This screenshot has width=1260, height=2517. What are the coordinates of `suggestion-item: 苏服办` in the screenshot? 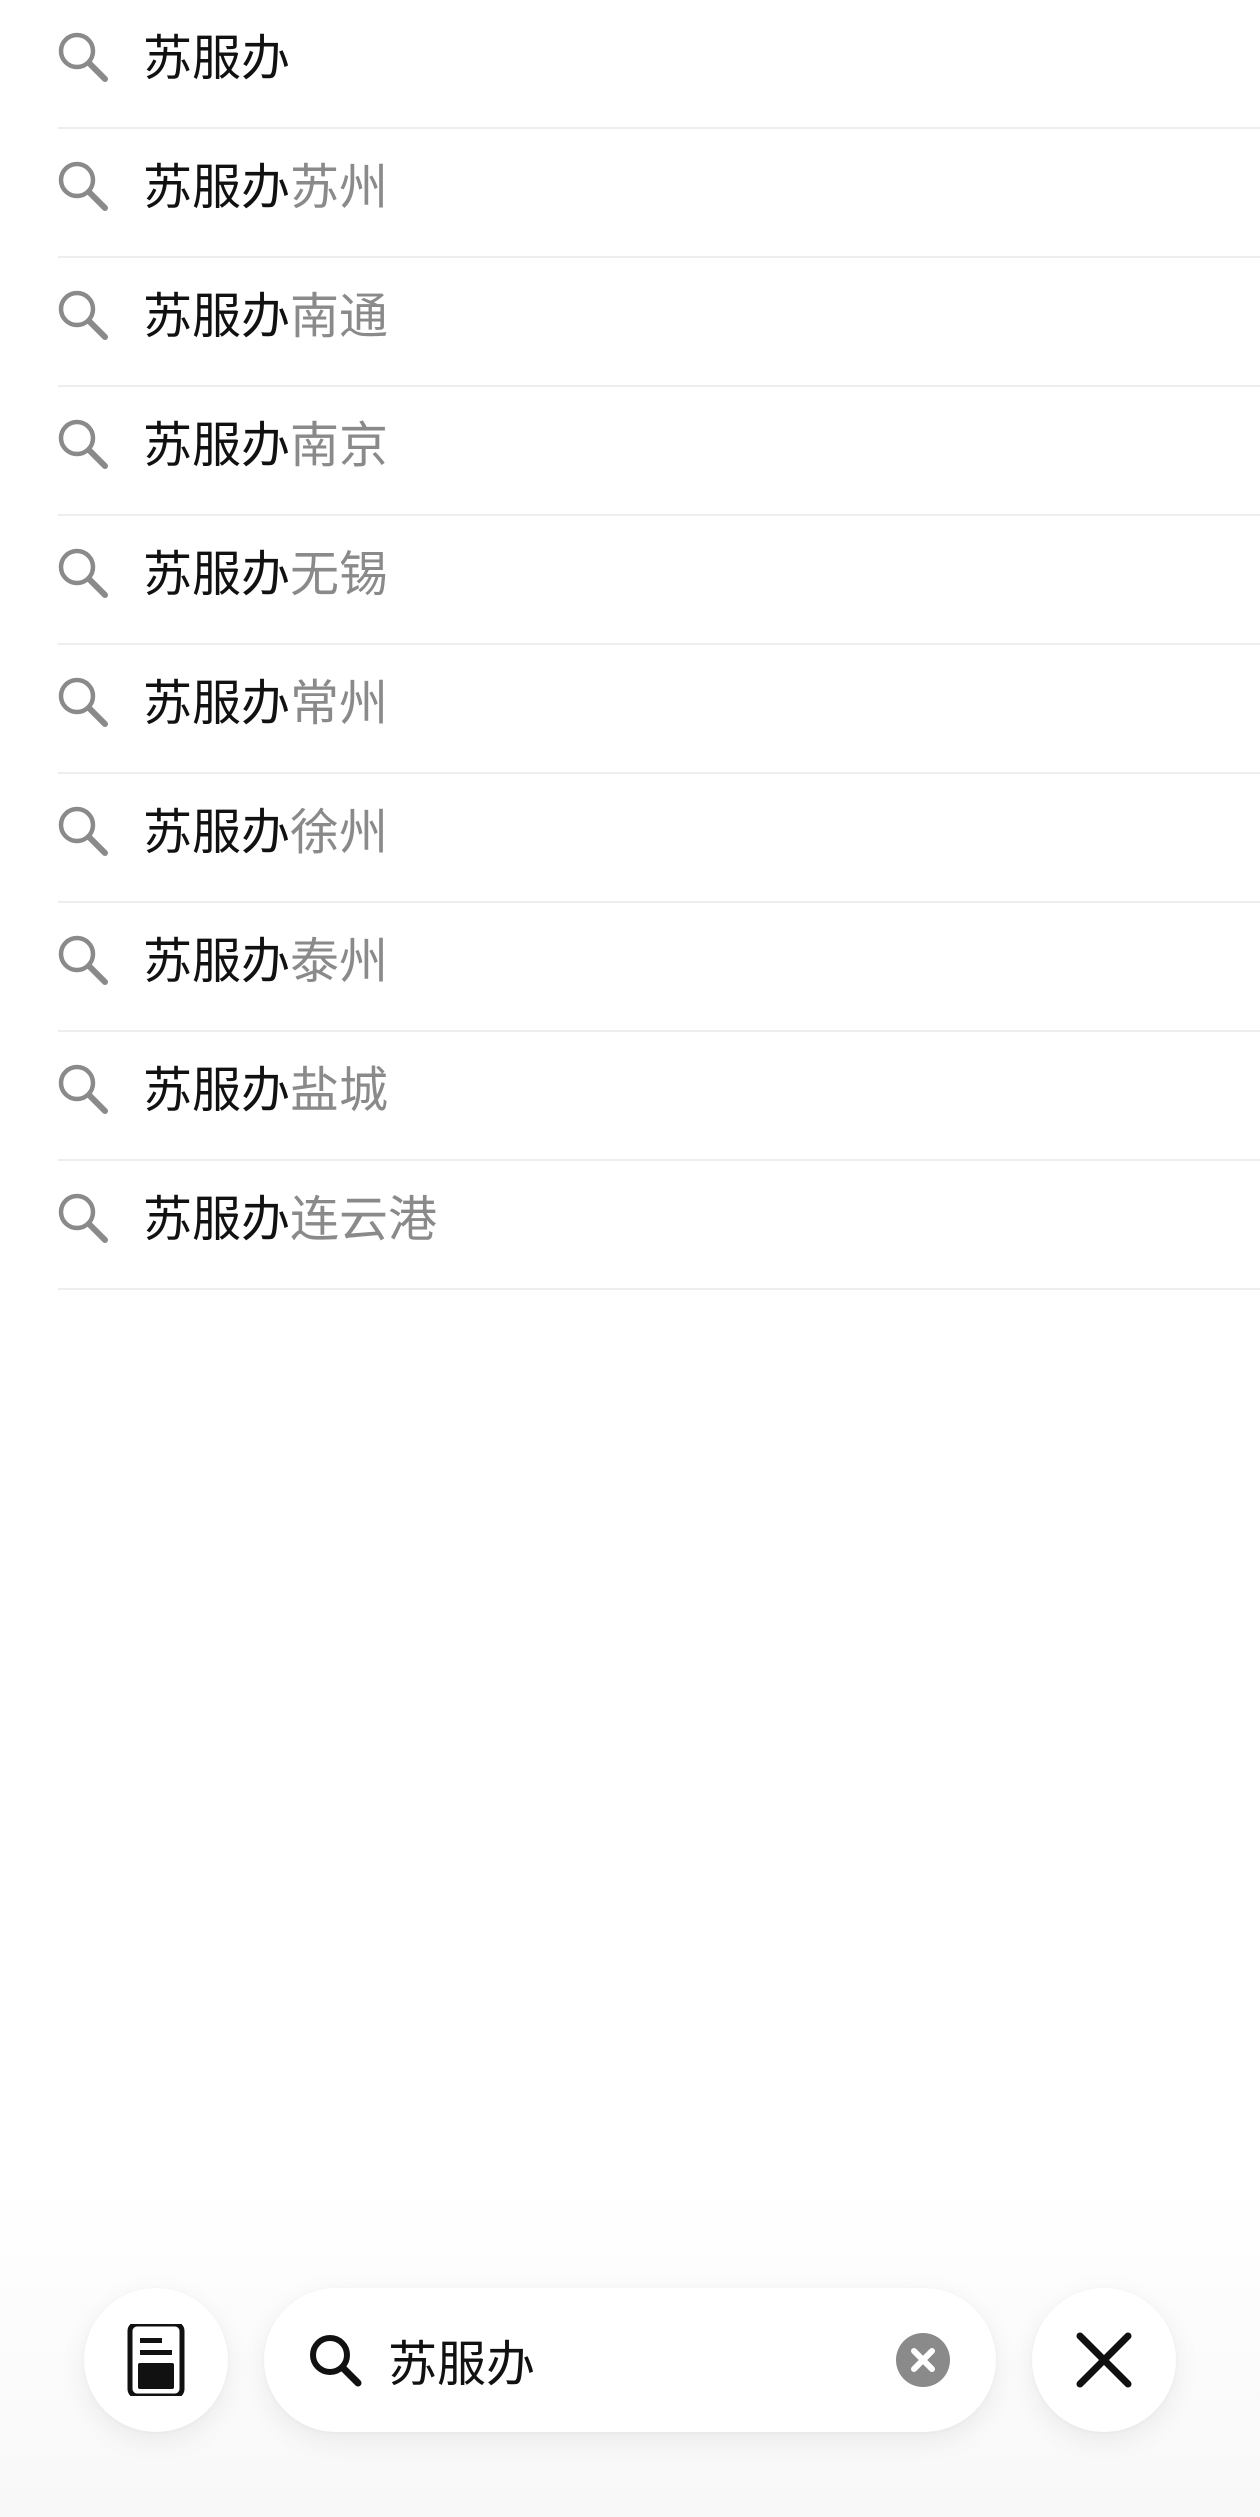 It's located at (630, 64).